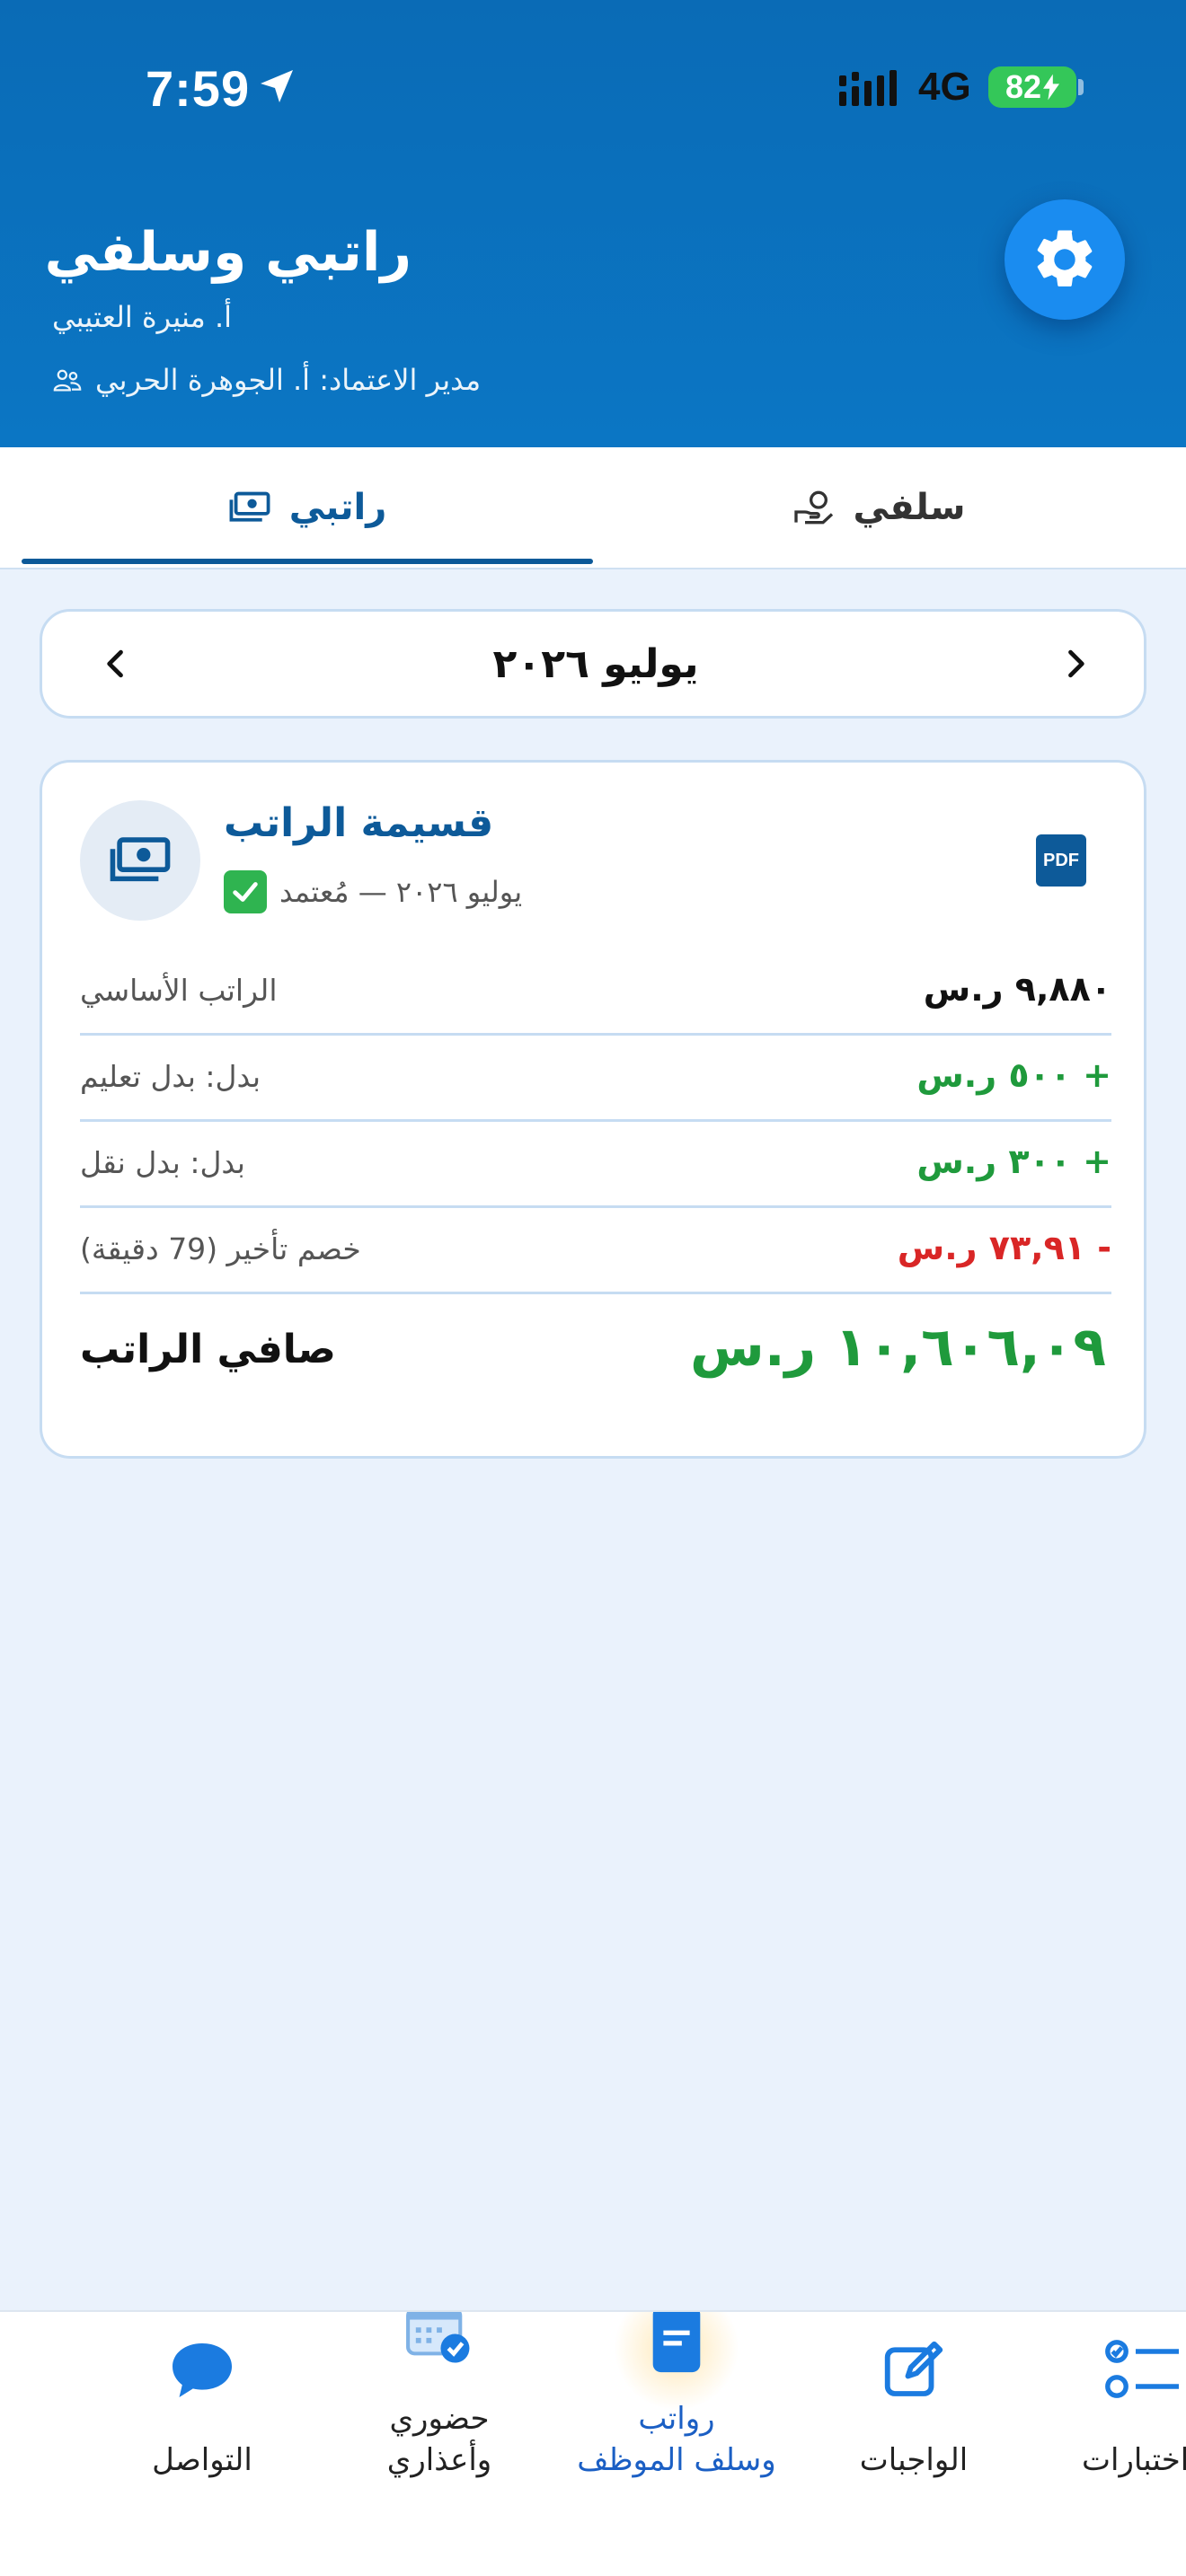 This screenshot has height=2576, width=1186. What do you see at coordinates (142, 317) in the screenshot?
I see `user-name: أ. منيرة العتيبي` at bounding box center [142, 317].